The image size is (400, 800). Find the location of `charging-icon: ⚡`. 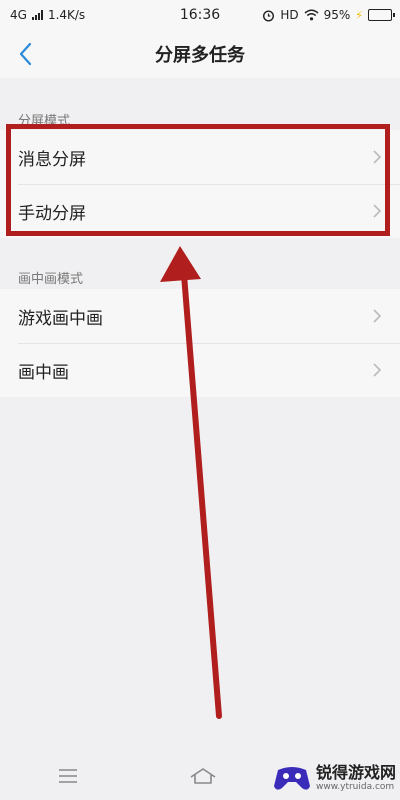

charging-icon: ⚡ is located at coordinates (359, 15).